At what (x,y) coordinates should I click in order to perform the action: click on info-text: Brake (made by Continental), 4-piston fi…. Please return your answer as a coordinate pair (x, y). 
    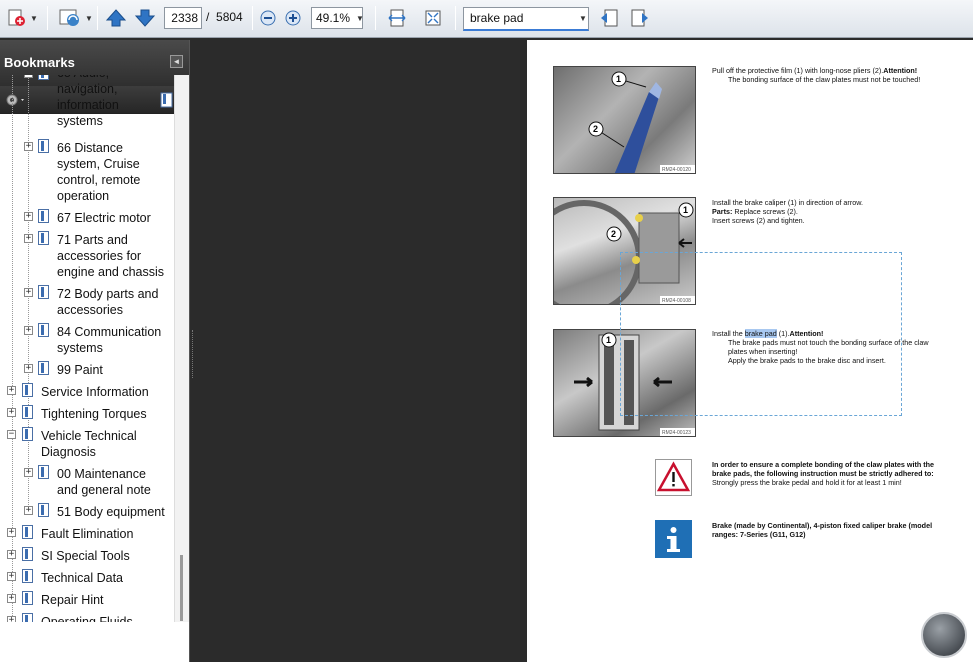
    Looking at the image, I should click on (822, 530).